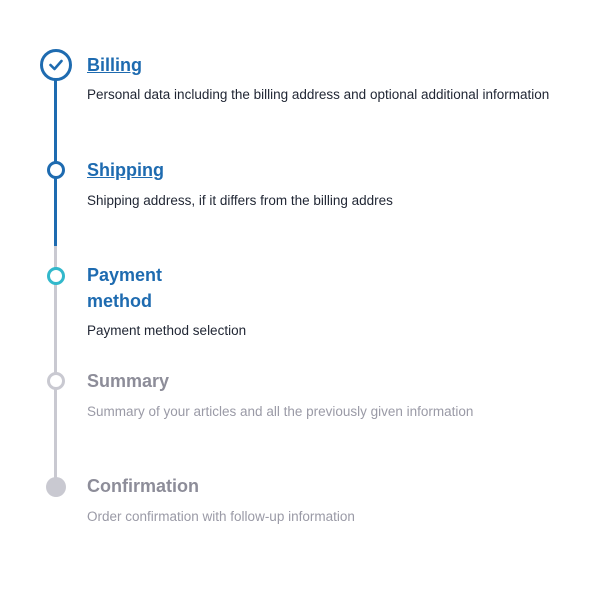 The image size is (600, 600). What do you see at coordinates (56, 487) in the screenshot?
I see `step-marker-confirmation` at bounding box center [56, 487].